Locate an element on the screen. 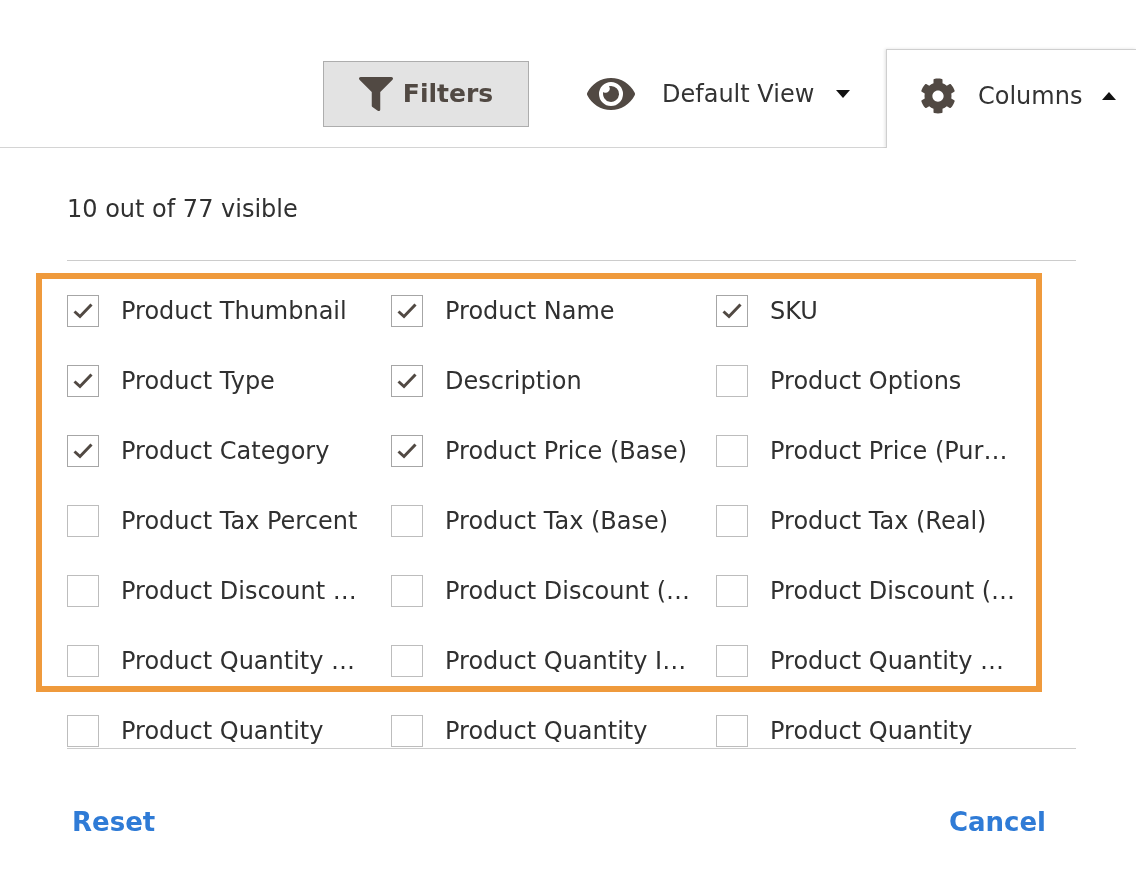 The height and width of the screenshot is (874, 1136). column-option-label: Product Name is located at coordinates (530, 311).